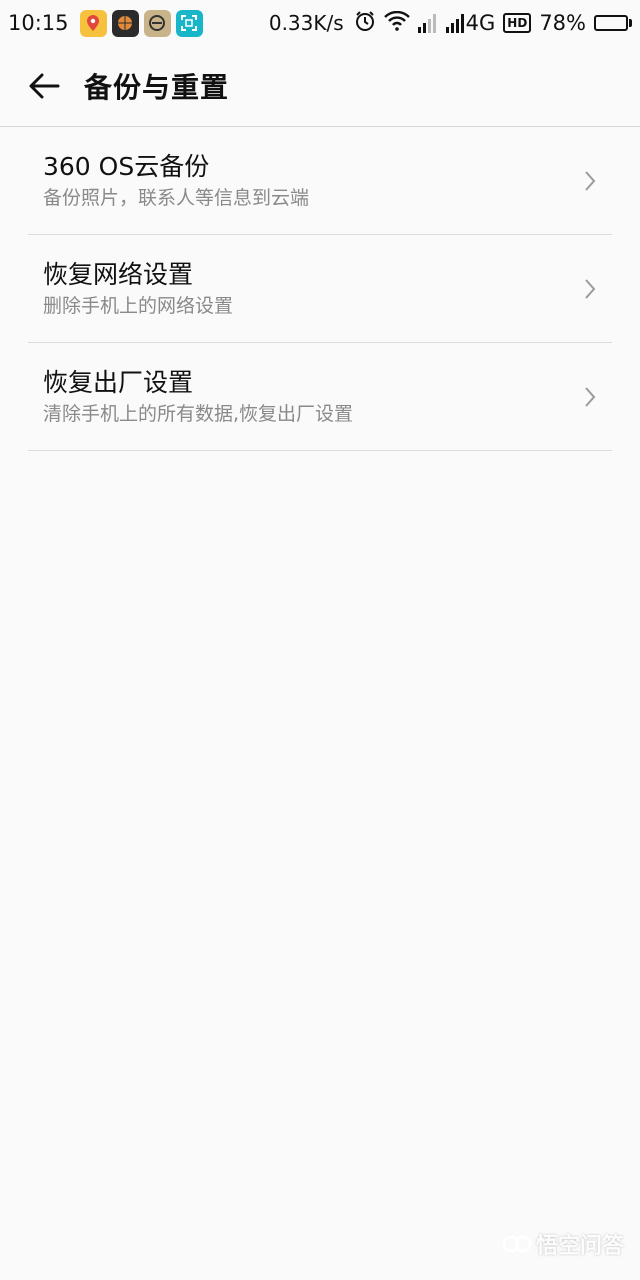 This screenshot has height=1280, width=640. I want to click on network-type: 4G, so click(480, 23).